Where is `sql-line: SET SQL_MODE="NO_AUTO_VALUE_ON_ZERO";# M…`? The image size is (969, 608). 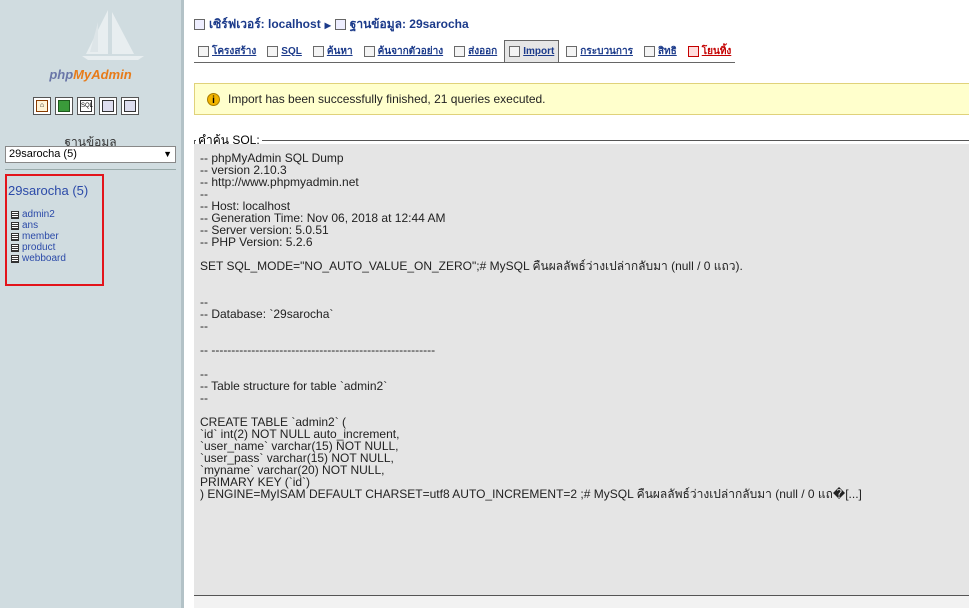
sql-line: SET SQL_MODE="NO_AUTO_VALUE_ON_ZERO";# M… is located at coordinates (471, 266).